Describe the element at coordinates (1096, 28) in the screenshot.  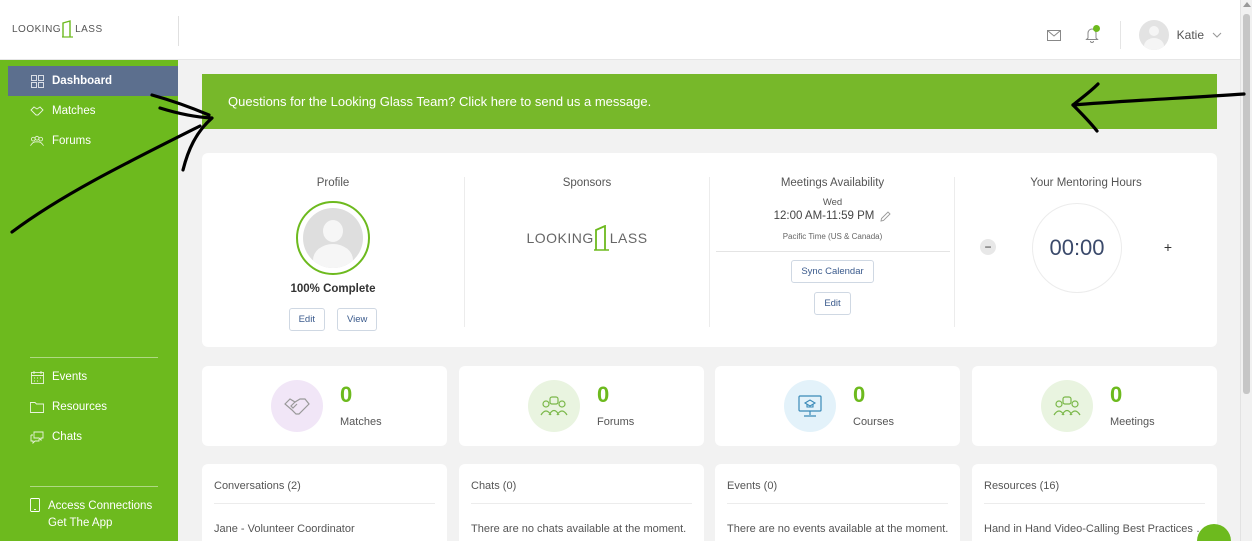
I see `notification-dot` at that location.